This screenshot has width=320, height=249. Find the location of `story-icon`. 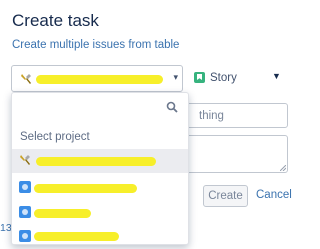

story-icon is located at coordinates (199, 77).